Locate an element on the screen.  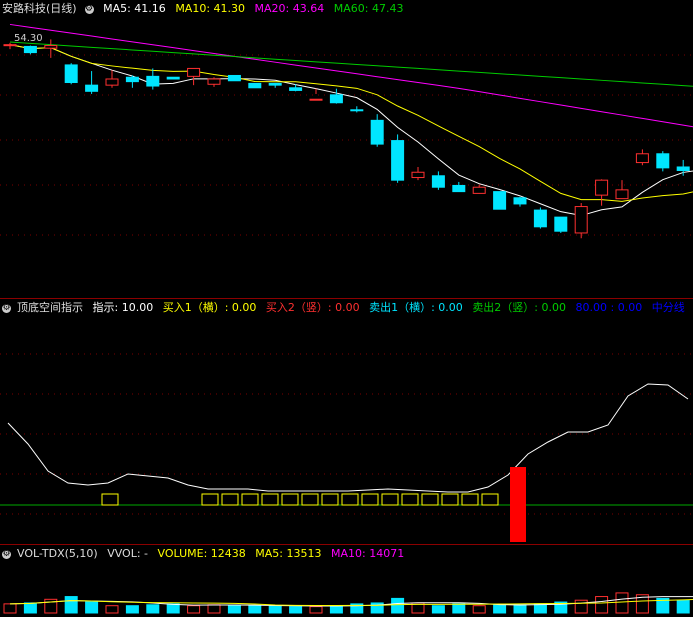
sell-signal-bar is located at coordinates (518, 504).